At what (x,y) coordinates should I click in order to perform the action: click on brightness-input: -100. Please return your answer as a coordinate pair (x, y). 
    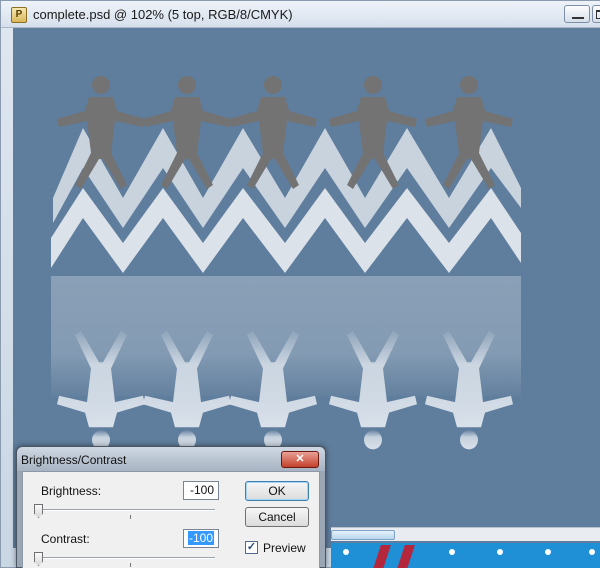
    Looking at the image, I should click on (201, 490).